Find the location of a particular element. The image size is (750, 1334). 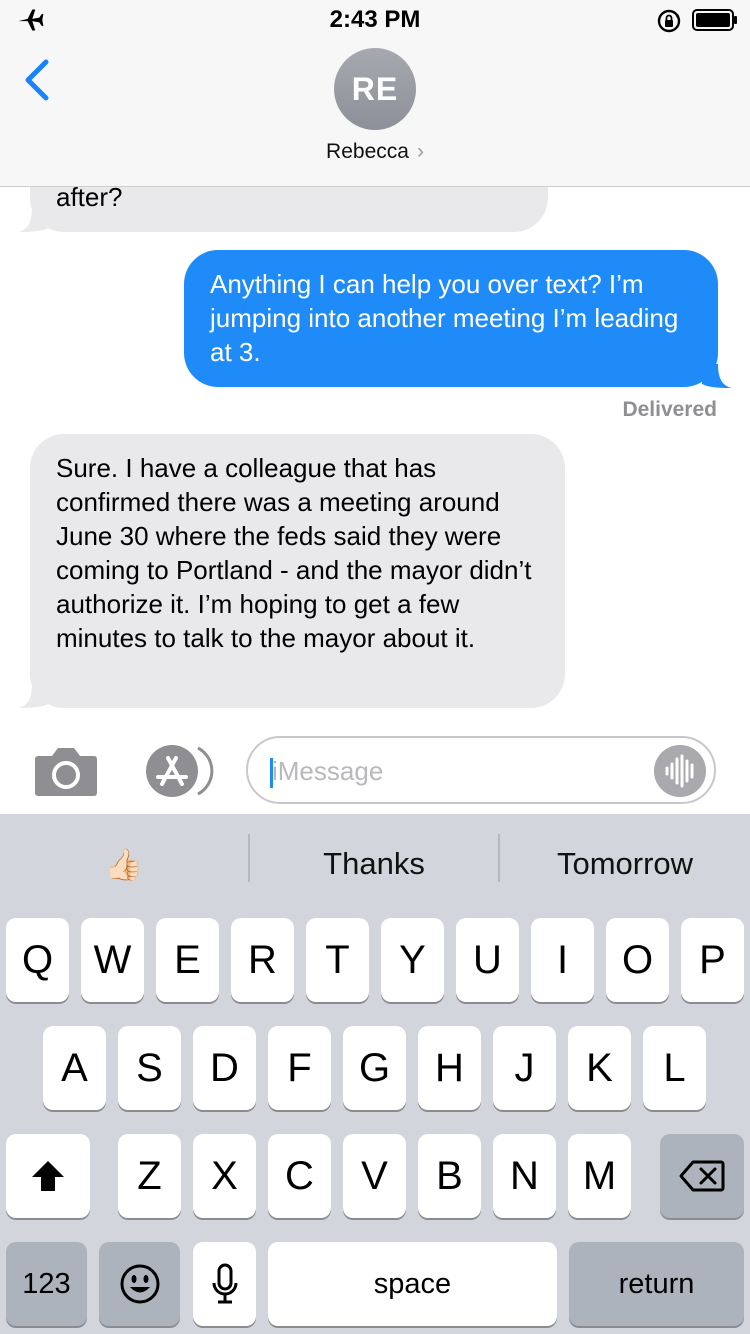

key-g: G is located at coordinates (374, 1068).